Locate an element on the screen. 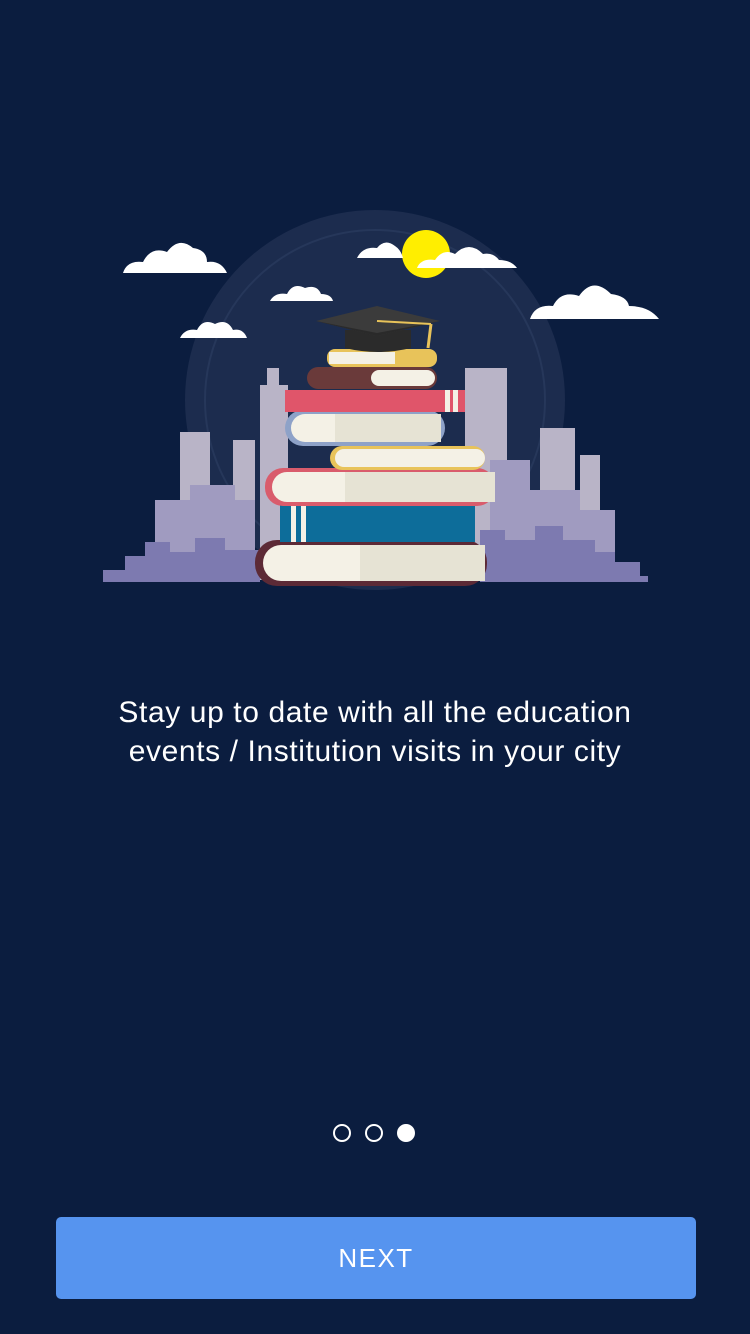 Image resolution: width=750 pixels, height=1334 pixels. page-indicator is located at coordinates (375, 1134).